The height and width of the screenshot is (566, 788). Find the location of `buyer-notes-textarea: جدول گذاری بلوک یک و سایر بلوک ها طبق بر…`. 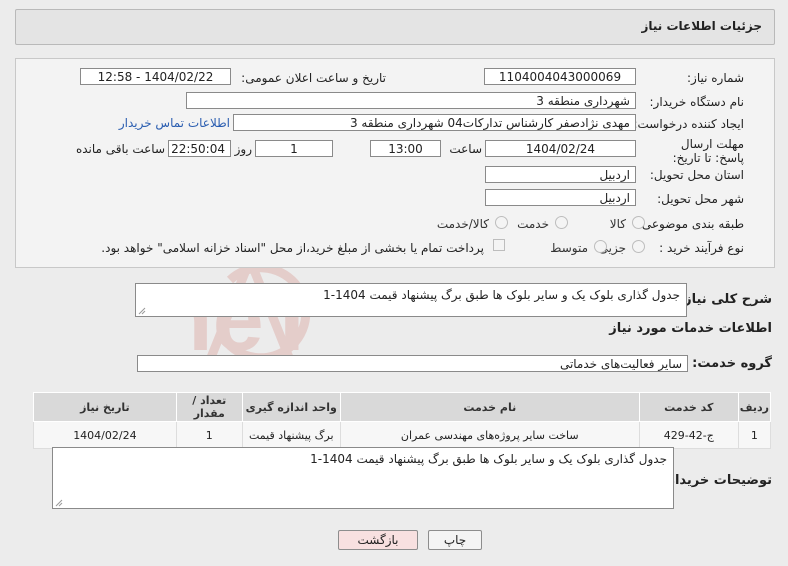

buyer-notes-textarea: جدول گذاری بلوک یک و سایر بلوک ها طبق بر… is located at coordinates (363, 478).